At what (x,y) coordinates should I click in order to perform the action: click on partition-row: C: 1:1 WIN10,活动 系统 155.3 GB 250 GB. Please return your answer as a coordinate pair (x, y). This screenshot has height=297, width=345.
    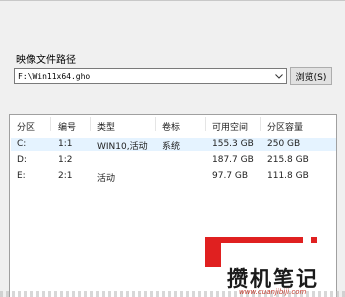
    Looking at the image, I should click on (173, 145).